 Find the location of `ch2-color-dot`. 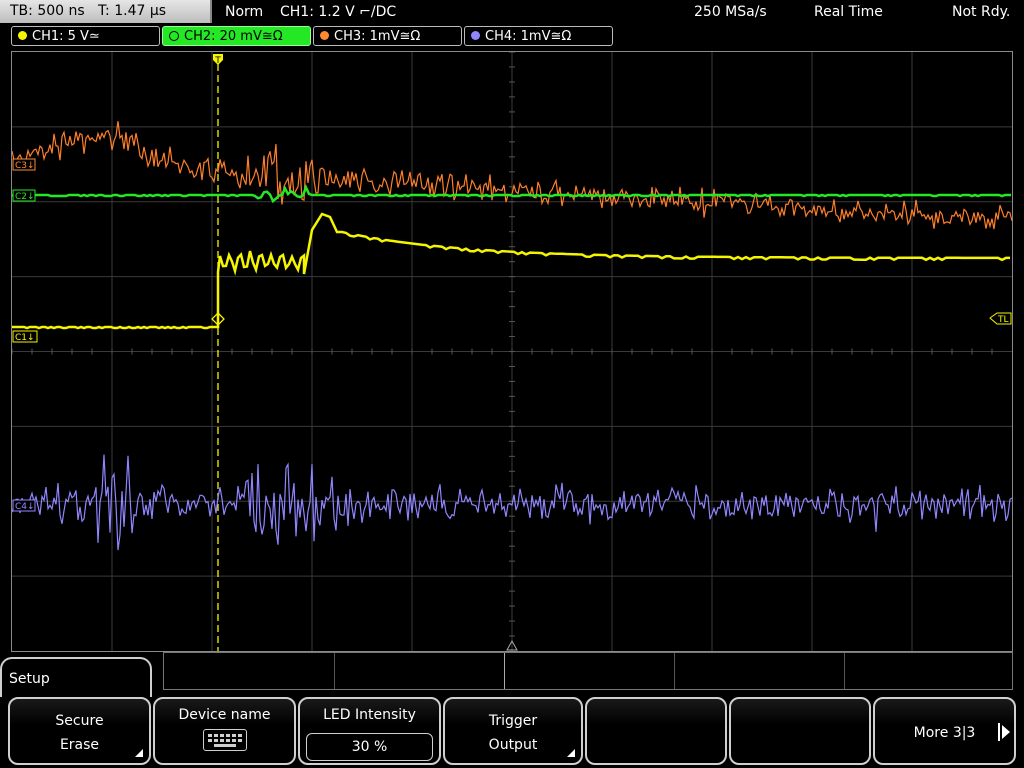

ch2-color-dot is located at coordinates (174, 35).